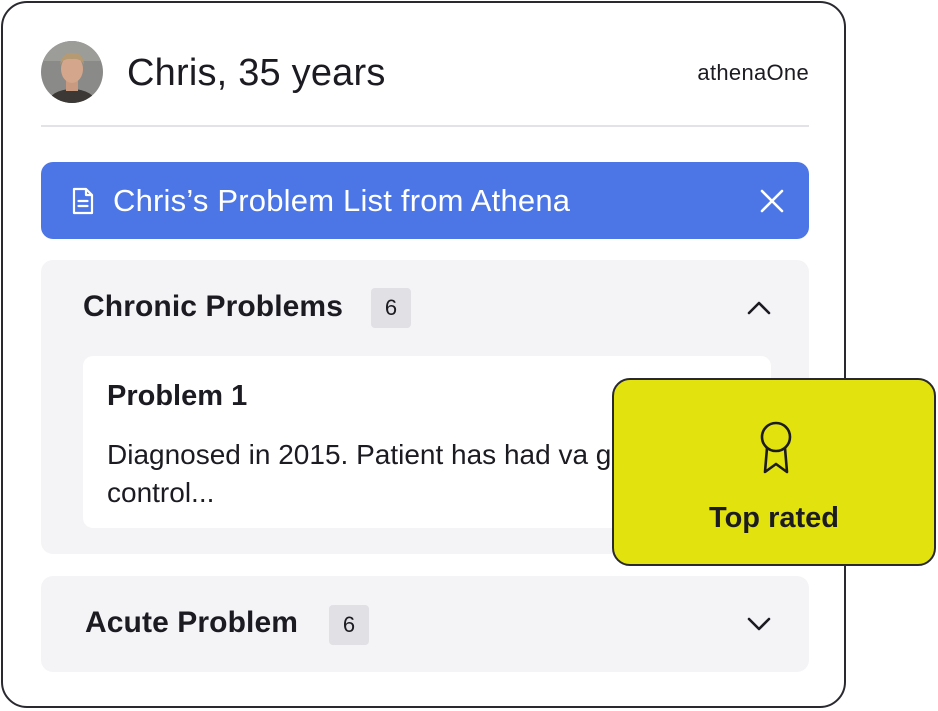 Image resolution: width=938 pixels, height=711 pixels. What do you see at coordinates (256, 73) in the screenshot?
I see `patient-name: Chris, 35 years` at bounding box center [256, 73].